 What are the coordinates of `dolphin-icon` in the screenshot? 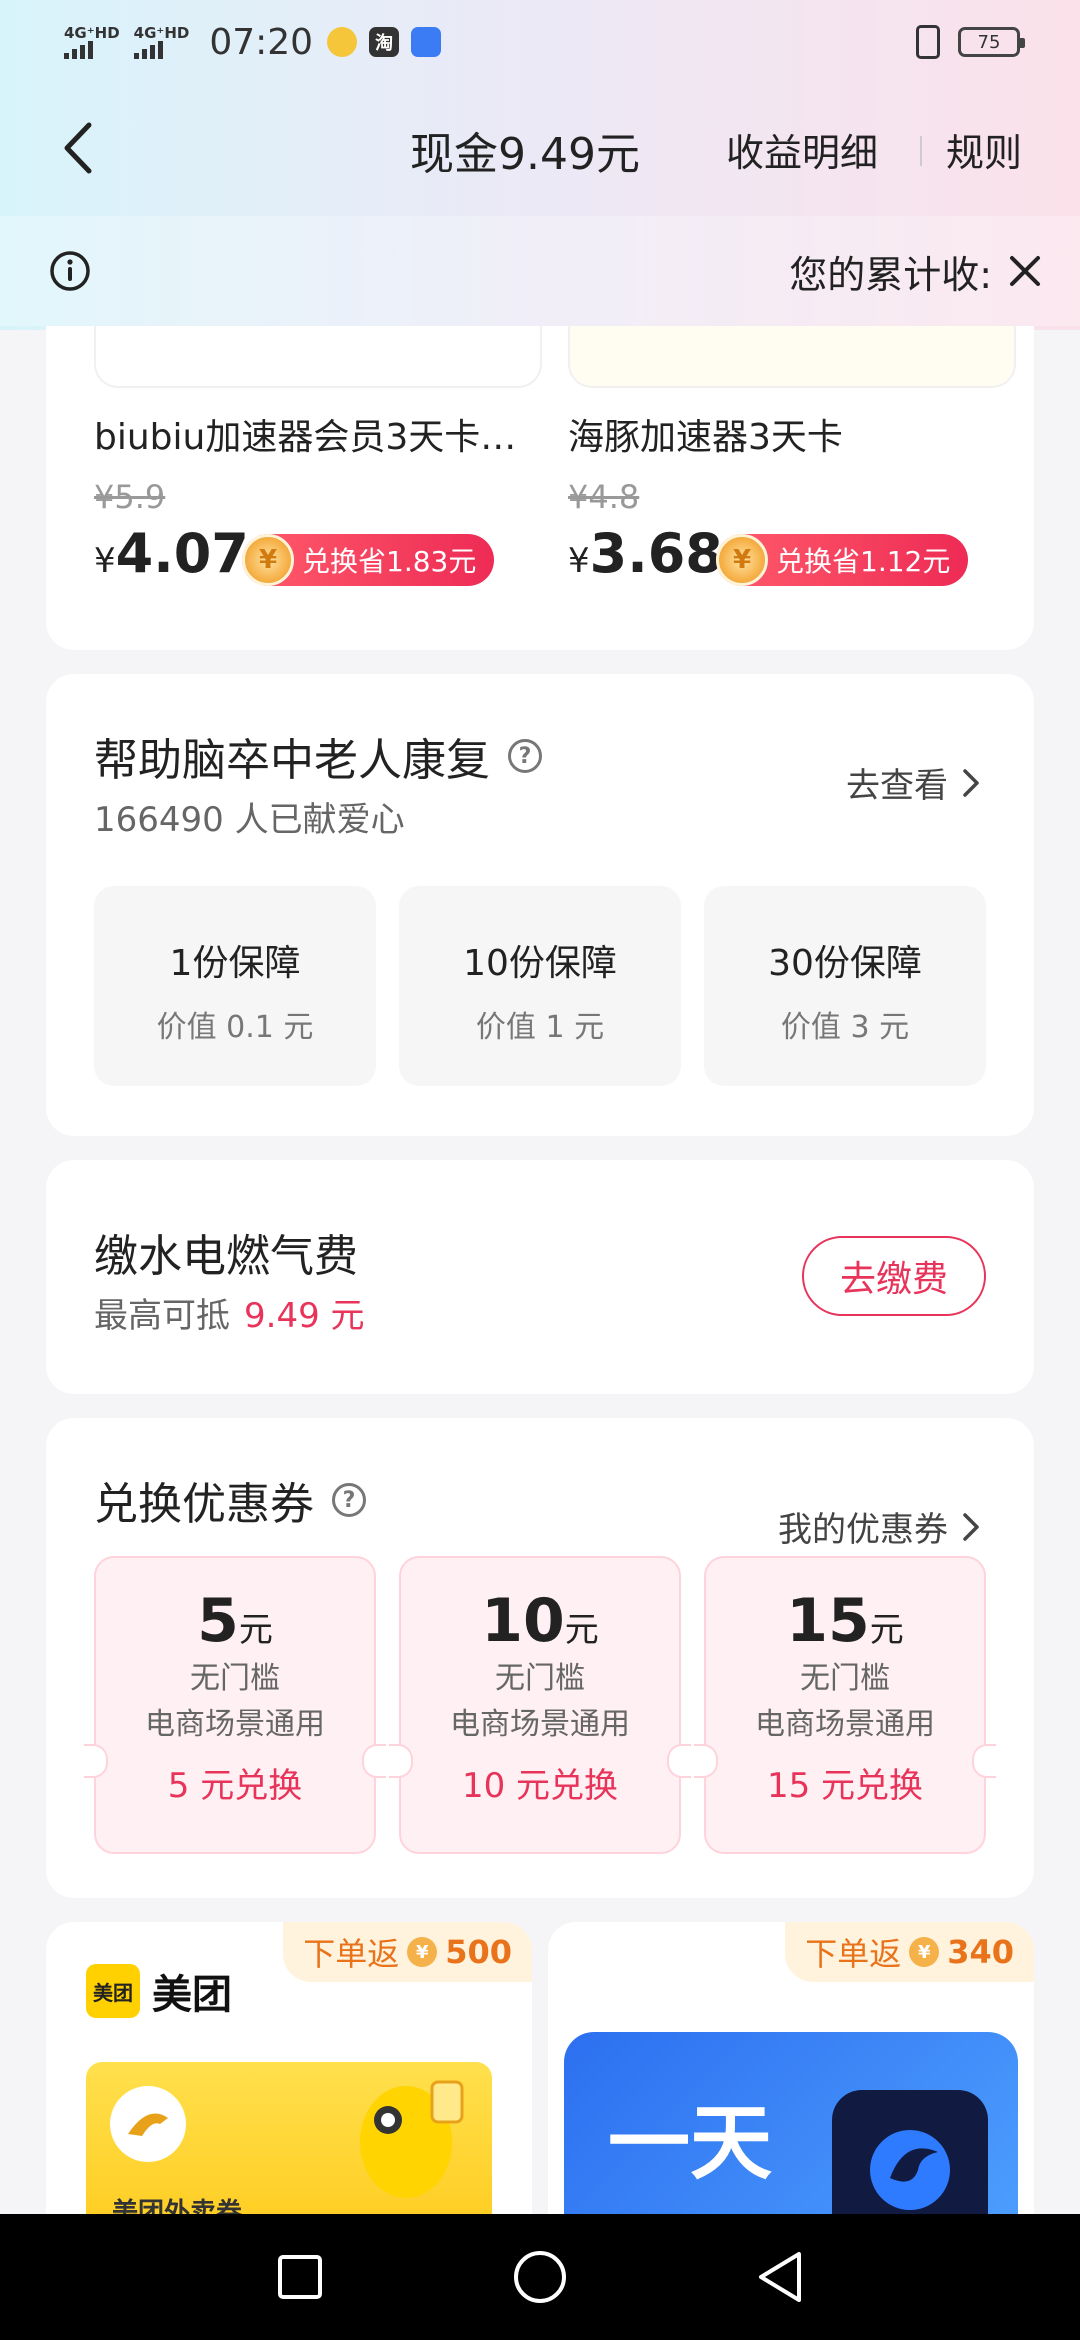 It's located at (910, 2156).